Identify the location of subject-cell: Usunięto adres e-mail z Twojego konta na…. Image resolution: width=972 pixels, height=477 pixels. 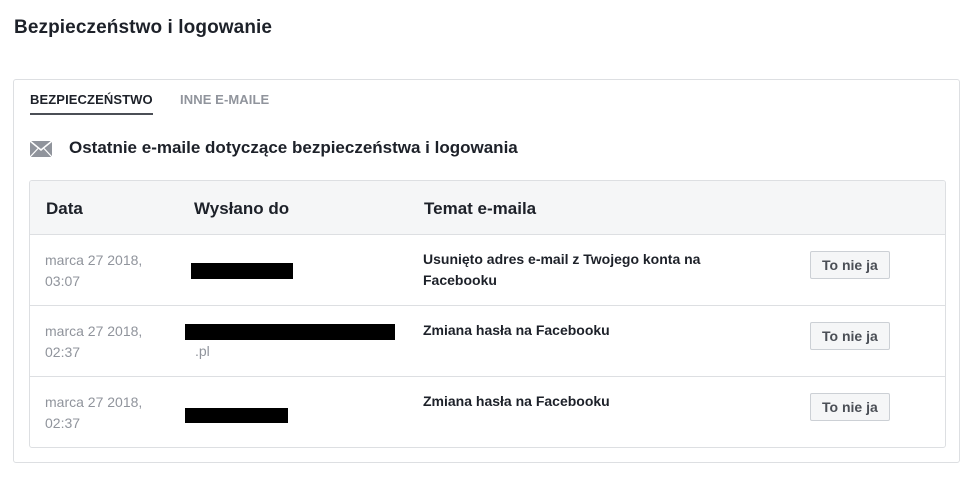
(562, 269).